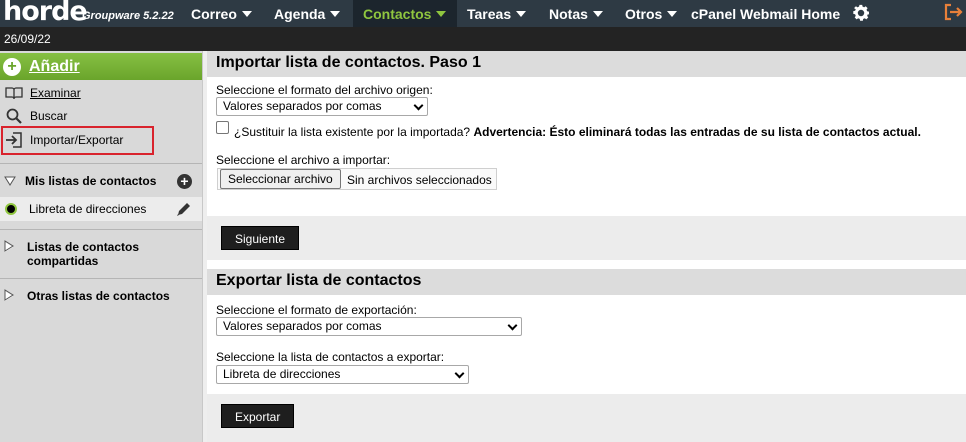 The width and height of the screenshot is (966, 442). I want to click on nav-cpanel-home: cPanel Webmail Home, so click(765, 13).